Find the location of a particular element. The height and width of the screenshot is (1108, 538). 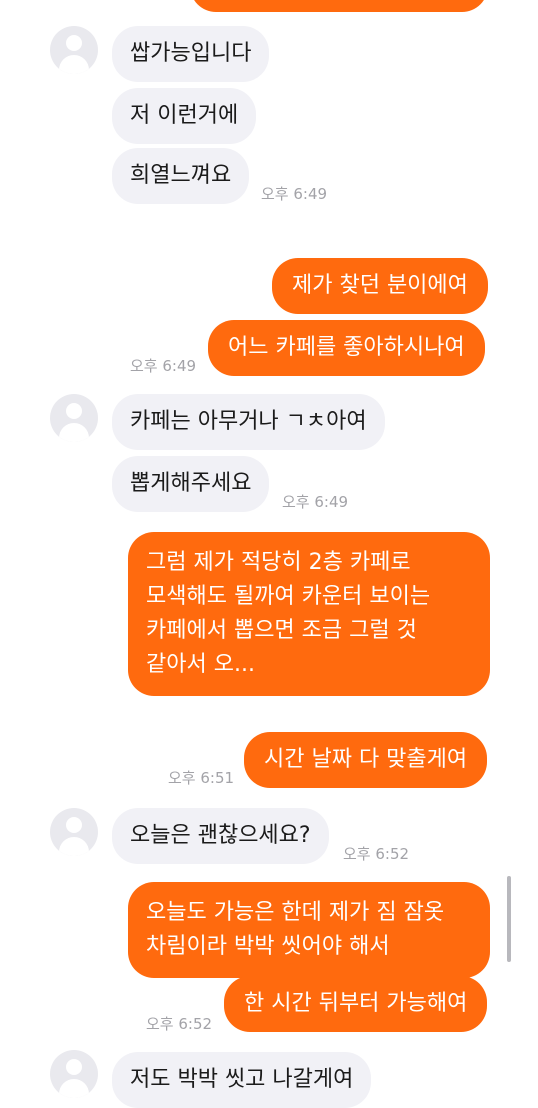

outgoing-message-bubble: 제가 찾던 분이에여 is located at coordinates (380, 286).